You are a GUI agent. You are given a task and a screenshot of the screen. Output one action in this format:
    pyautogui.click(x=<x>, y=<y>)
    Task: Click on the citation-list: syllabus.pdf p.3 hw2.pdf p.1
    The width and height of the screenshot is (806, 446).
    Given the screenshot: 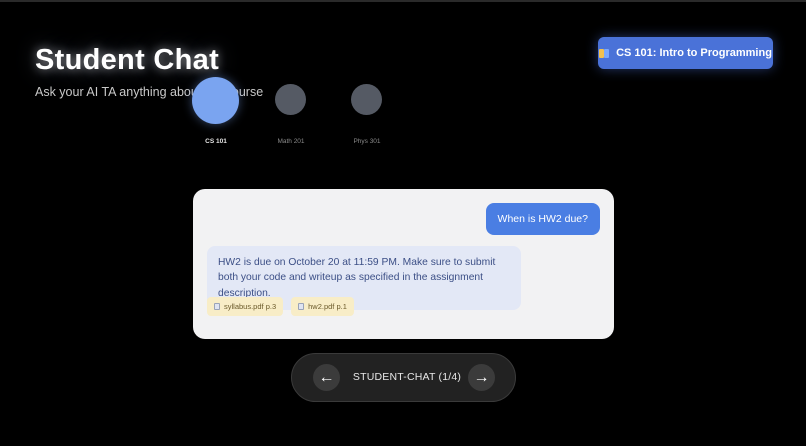 What is the action you would take?
    pyautogui.click(x=280, y=306)
    